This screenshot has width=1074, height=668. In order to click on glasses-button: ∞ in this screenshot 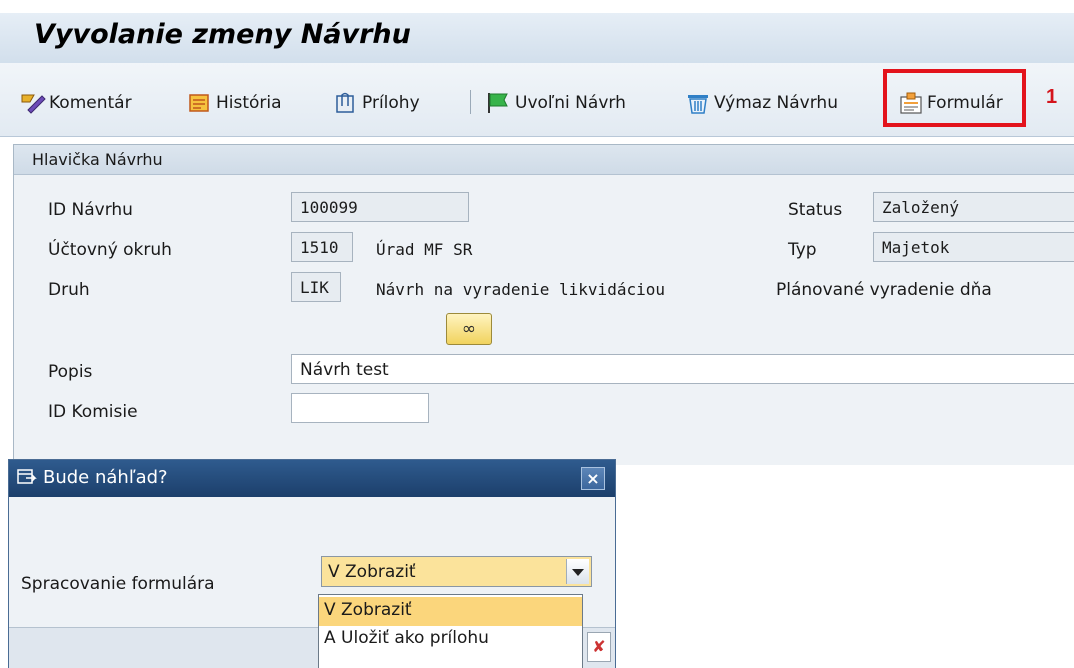, I will do `click(469, 329)`.